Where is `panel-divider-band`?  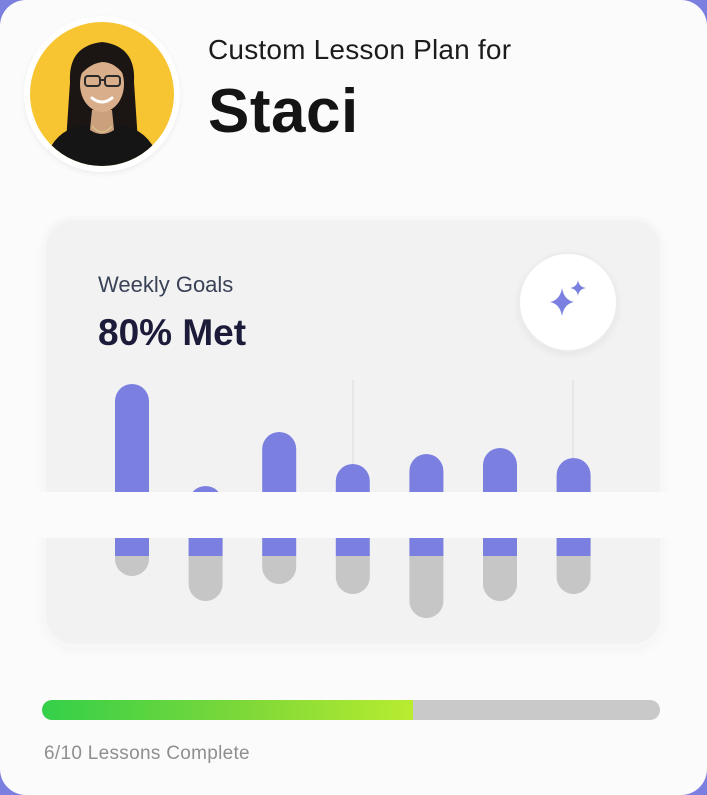
panel-divider-band is located at coordinates (353, 515).